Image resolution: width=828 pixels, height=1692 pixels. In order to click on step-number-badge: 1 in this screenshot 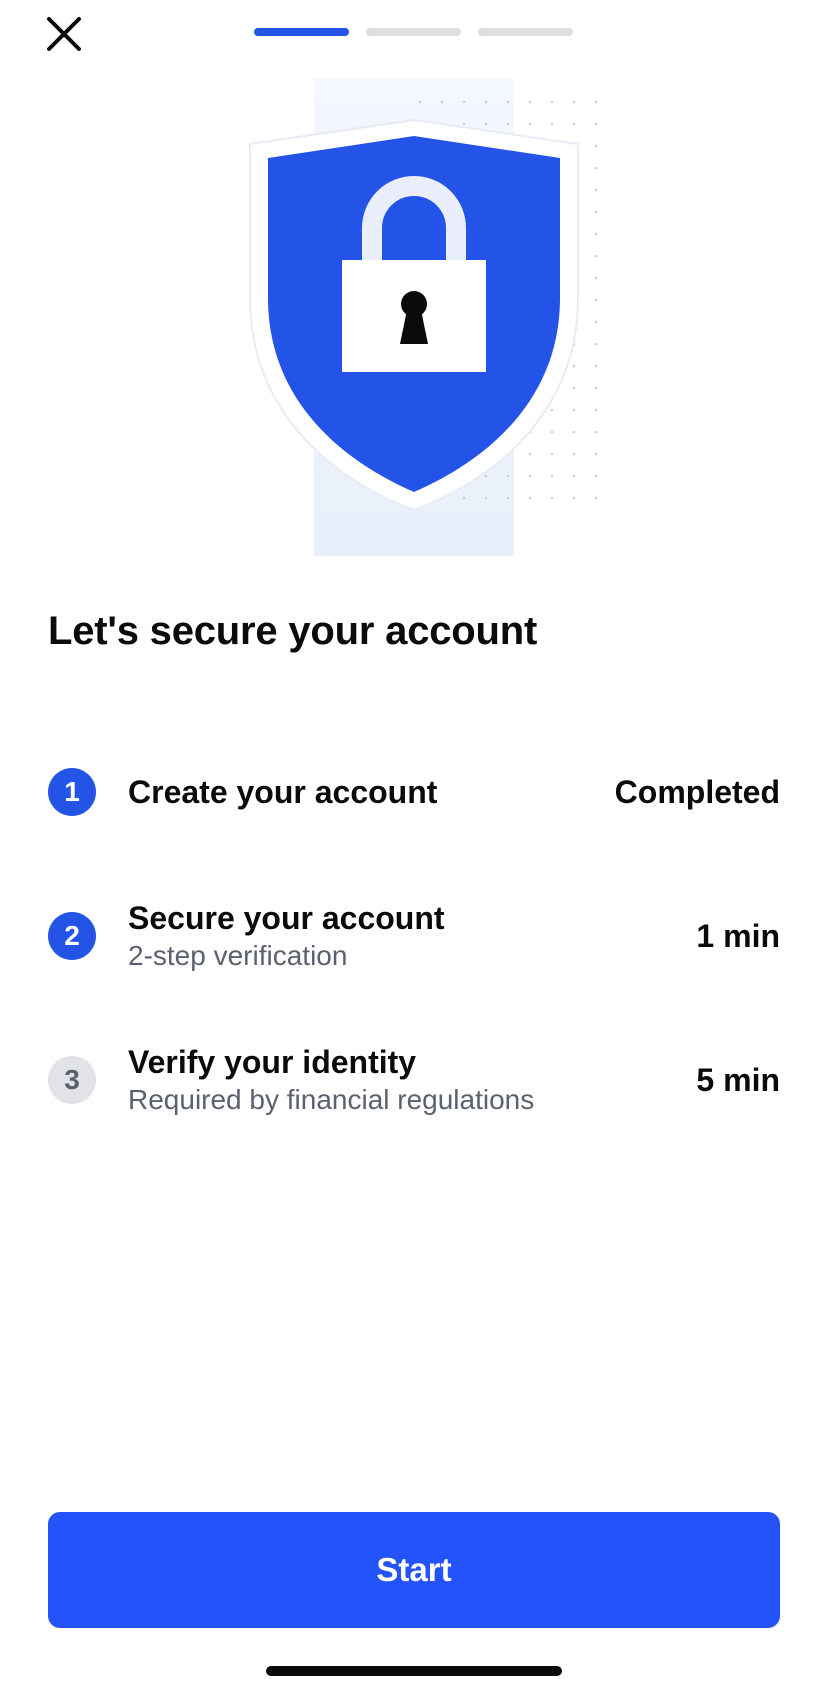, I will do `click(72, 792)`.